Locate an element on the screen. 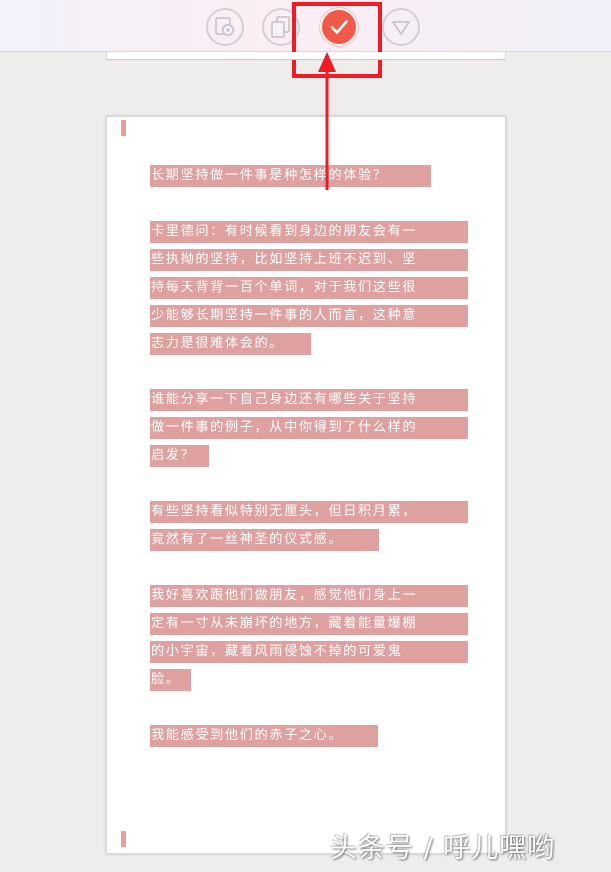  previous-page-edge is located at coordinates (306, 56).